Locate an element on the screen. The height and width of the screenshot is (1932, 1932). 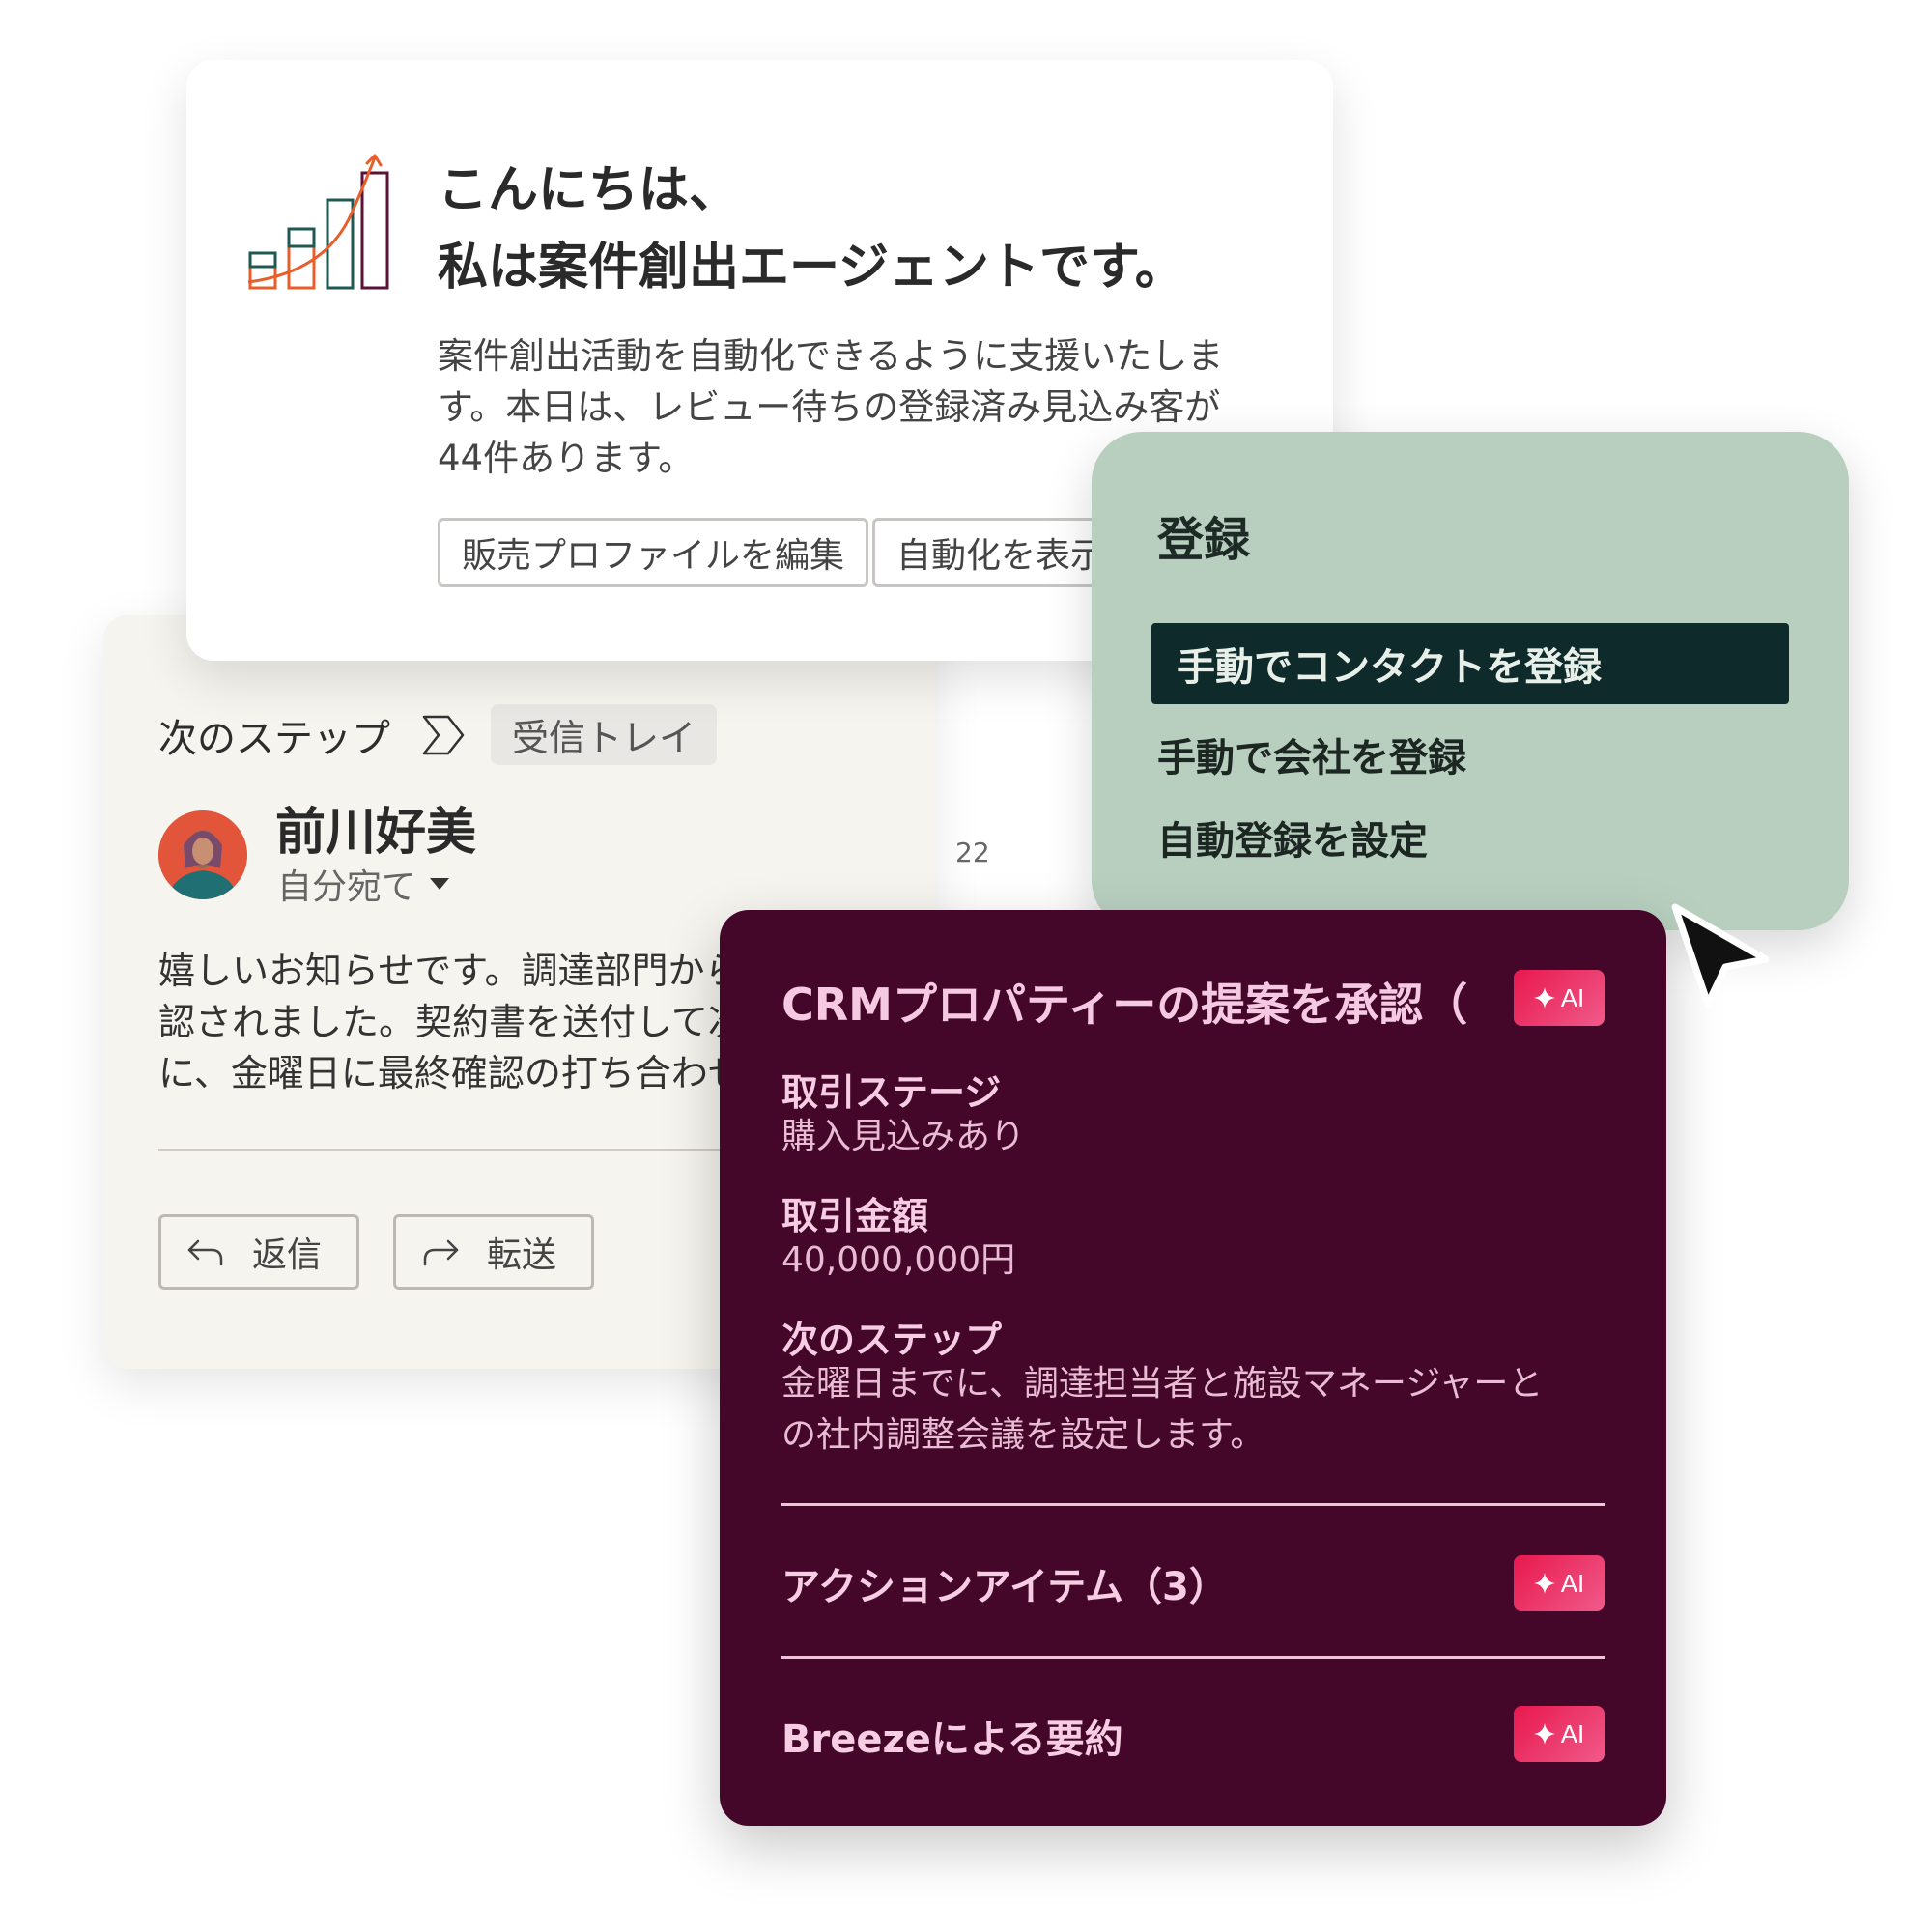
chevron-right-icon is located at coordinates (443, 734).